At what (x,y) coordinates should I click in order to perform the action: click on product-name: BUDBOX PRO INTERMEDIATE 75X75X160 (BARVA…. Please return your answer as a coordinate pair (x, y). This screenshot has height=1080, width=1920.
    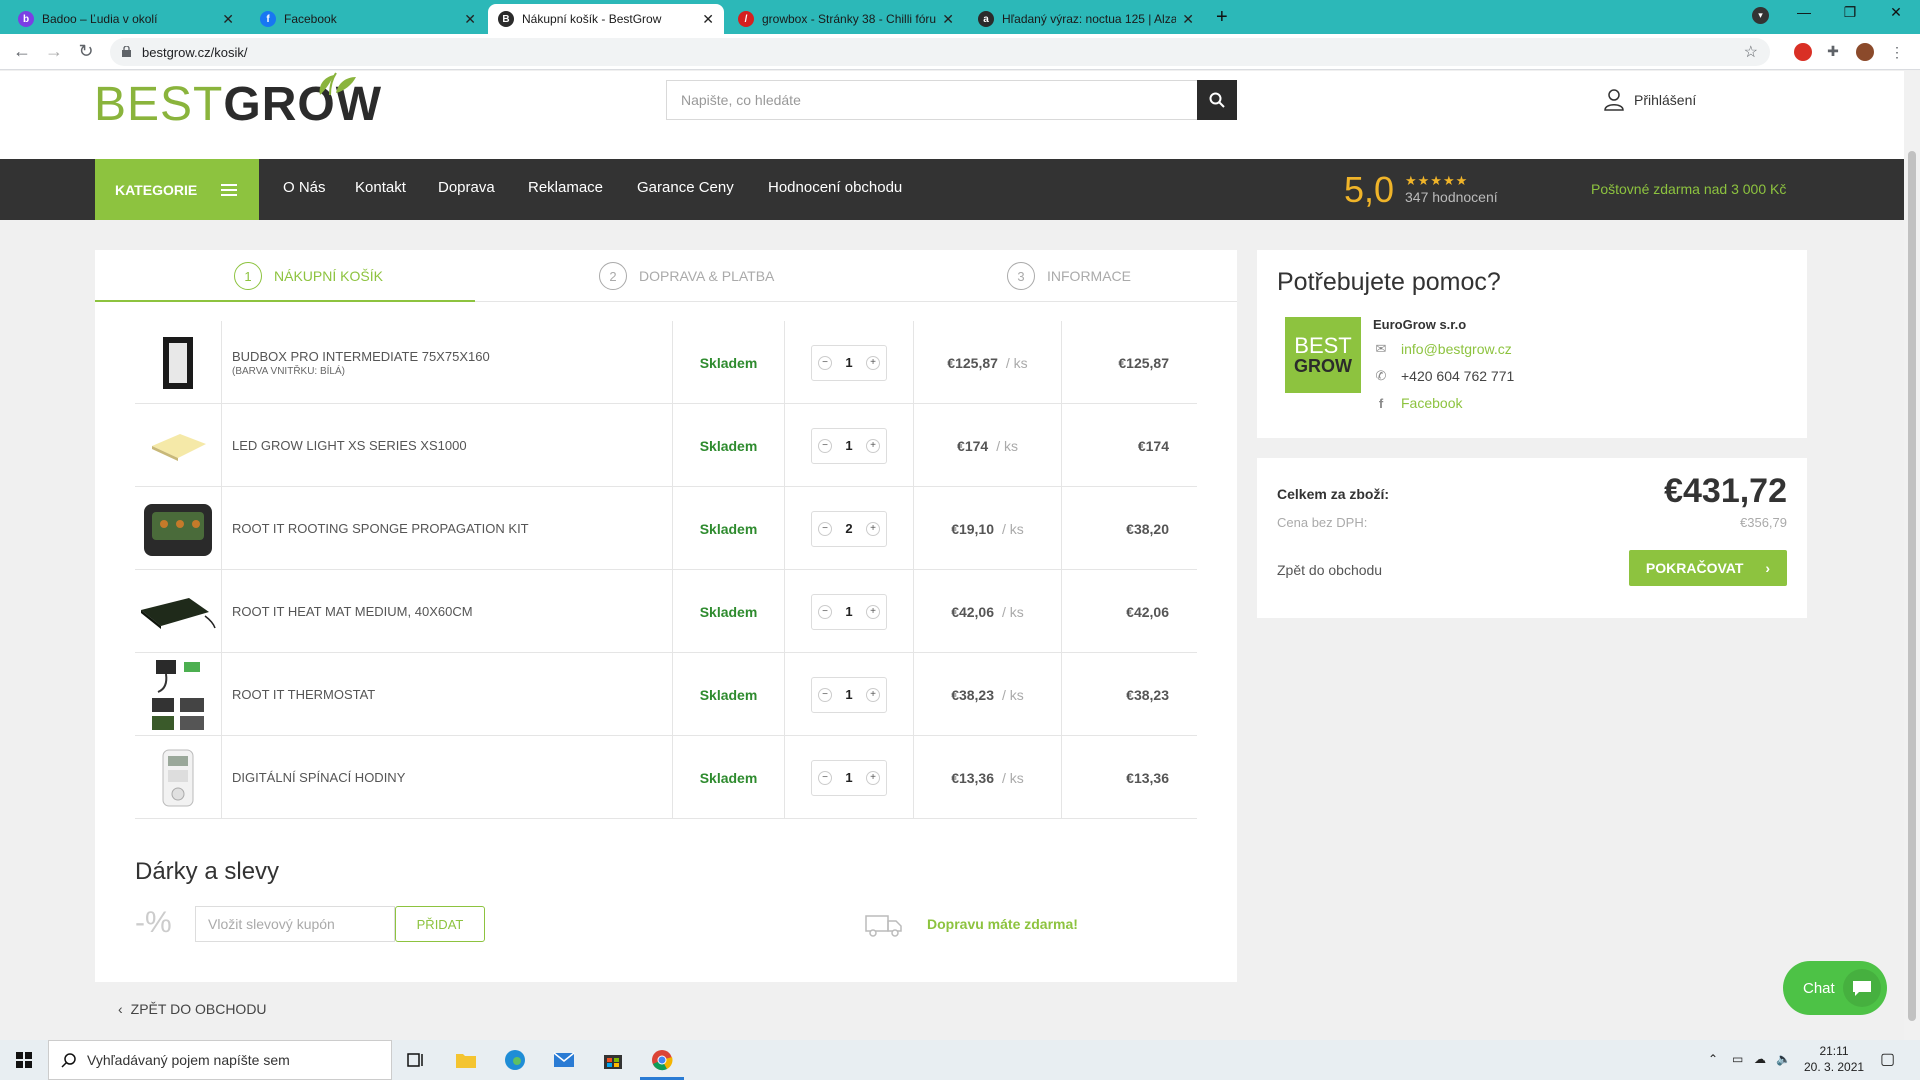
    Looking at the image, I should click on (452, 362).